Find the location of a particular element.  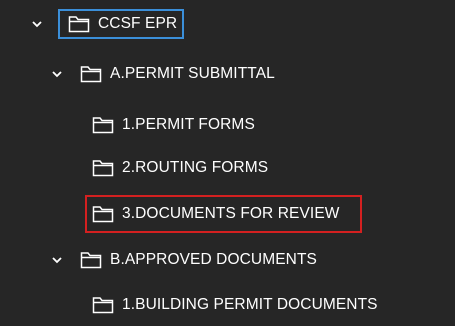

tree-node-building-permit-documents: 1.BUILDING PERMIT DOCUMENTS is located at coordinates (227, 304).